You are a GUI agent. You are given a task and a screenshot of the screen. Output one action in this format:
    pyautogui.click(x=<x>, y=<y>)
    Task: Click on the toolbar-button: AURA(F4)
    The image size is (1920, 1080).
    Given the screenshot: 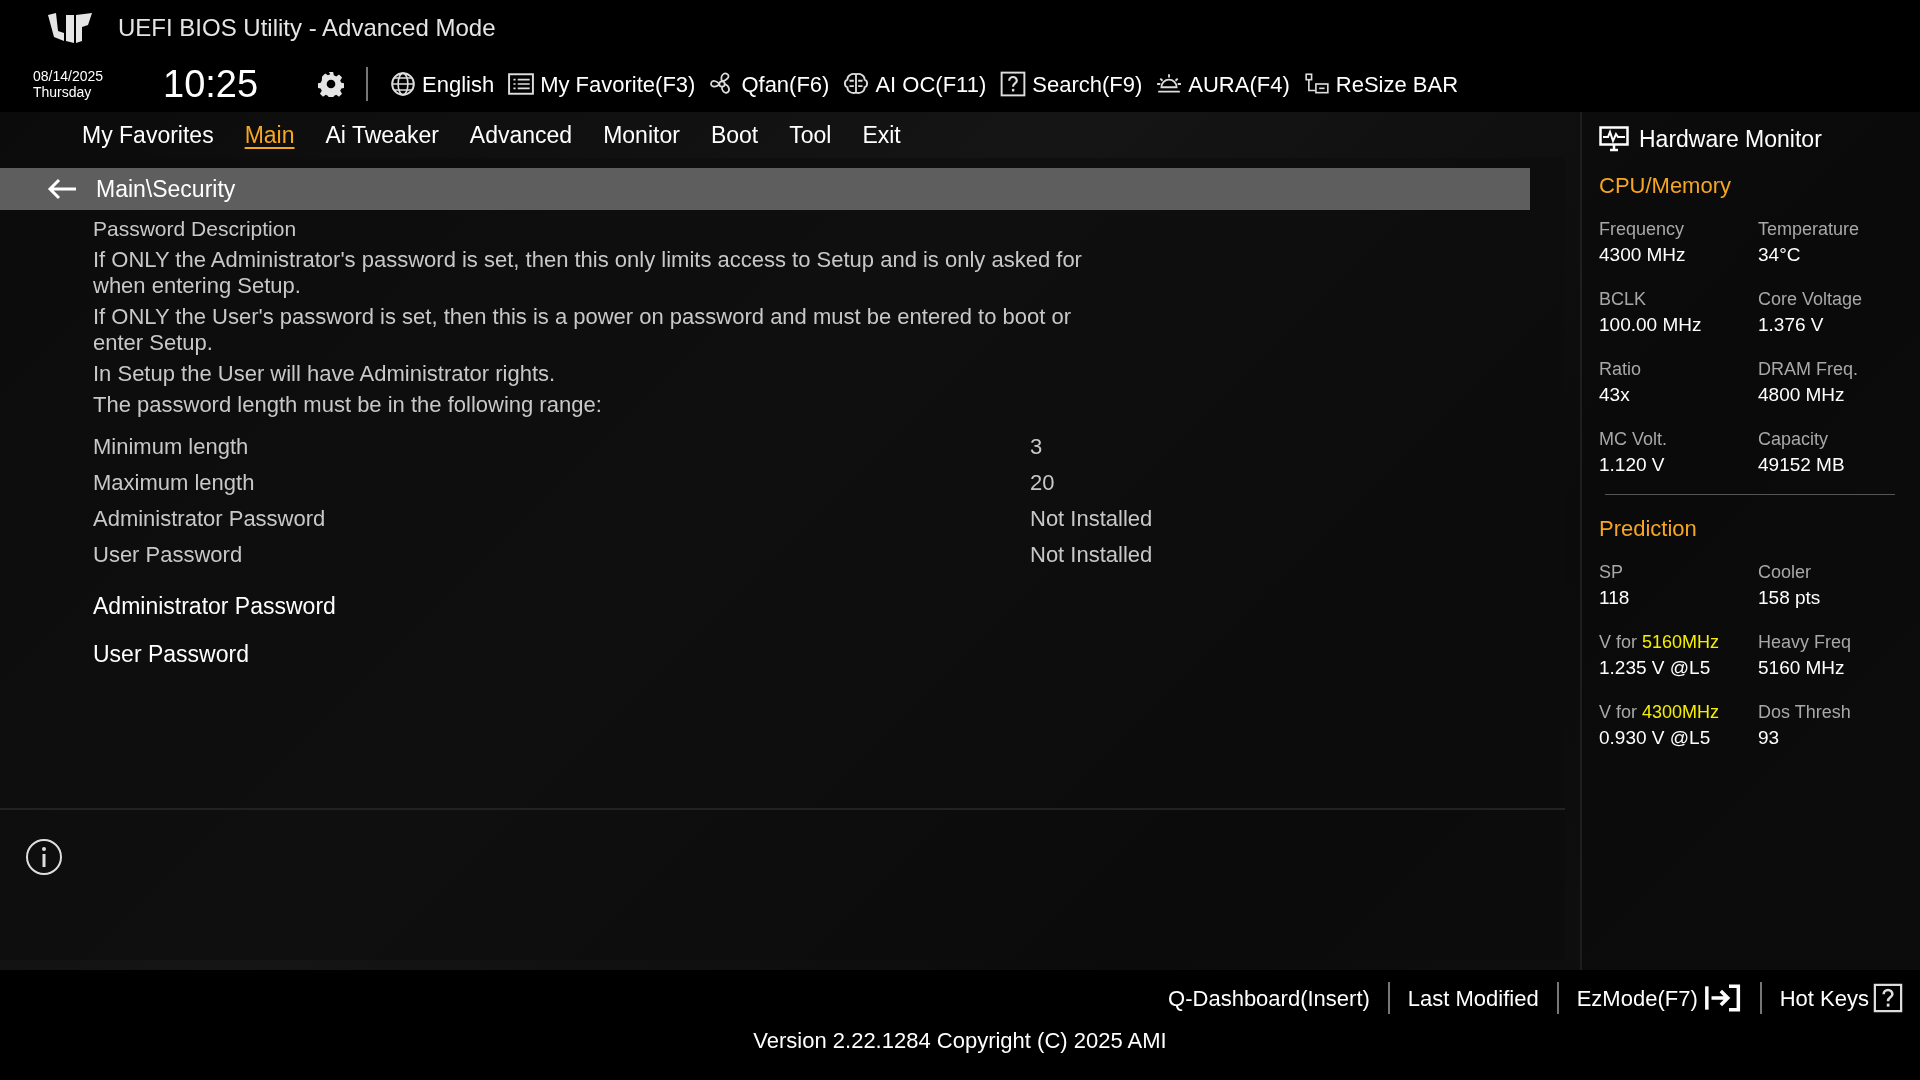 What is the action you would take?
    pyautogui.click(x=1223, y=84)
    